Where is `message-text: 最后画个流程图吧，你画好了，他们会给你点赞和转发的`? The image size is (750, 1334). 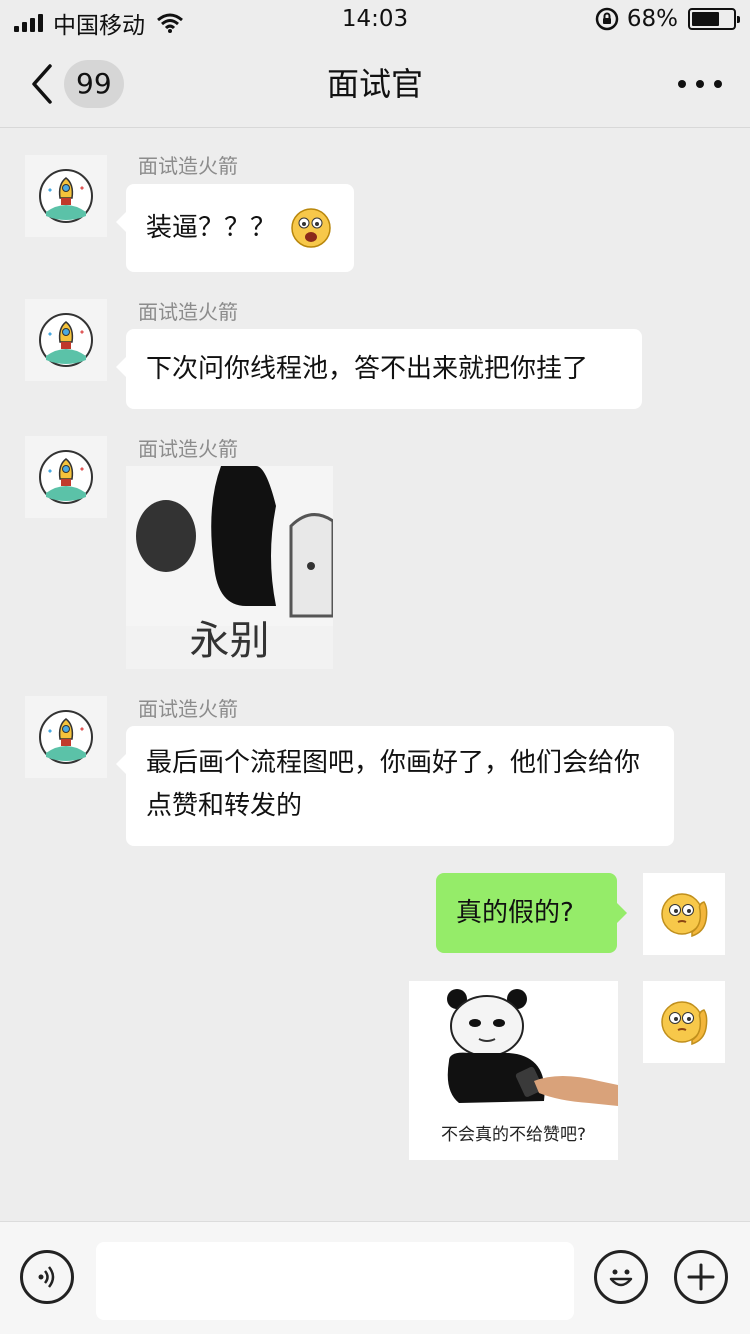 message-text: 最后画个流程图吧，你画好了，他们会给你点赞和转发的 is located at coordinates (393, 784).